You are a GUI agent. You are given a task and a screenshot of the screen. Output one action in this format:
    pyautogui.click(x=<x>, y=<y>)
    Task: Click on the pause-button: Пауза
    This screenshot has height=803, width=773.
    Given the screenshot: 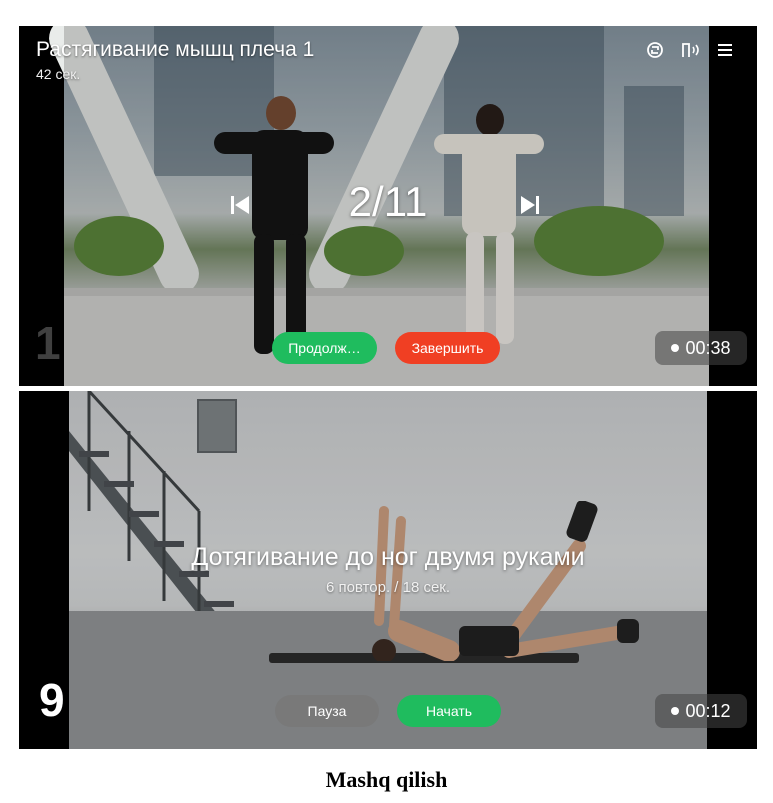 What is the action you would take?
    pyautogui.click(x=327, y=711)
    